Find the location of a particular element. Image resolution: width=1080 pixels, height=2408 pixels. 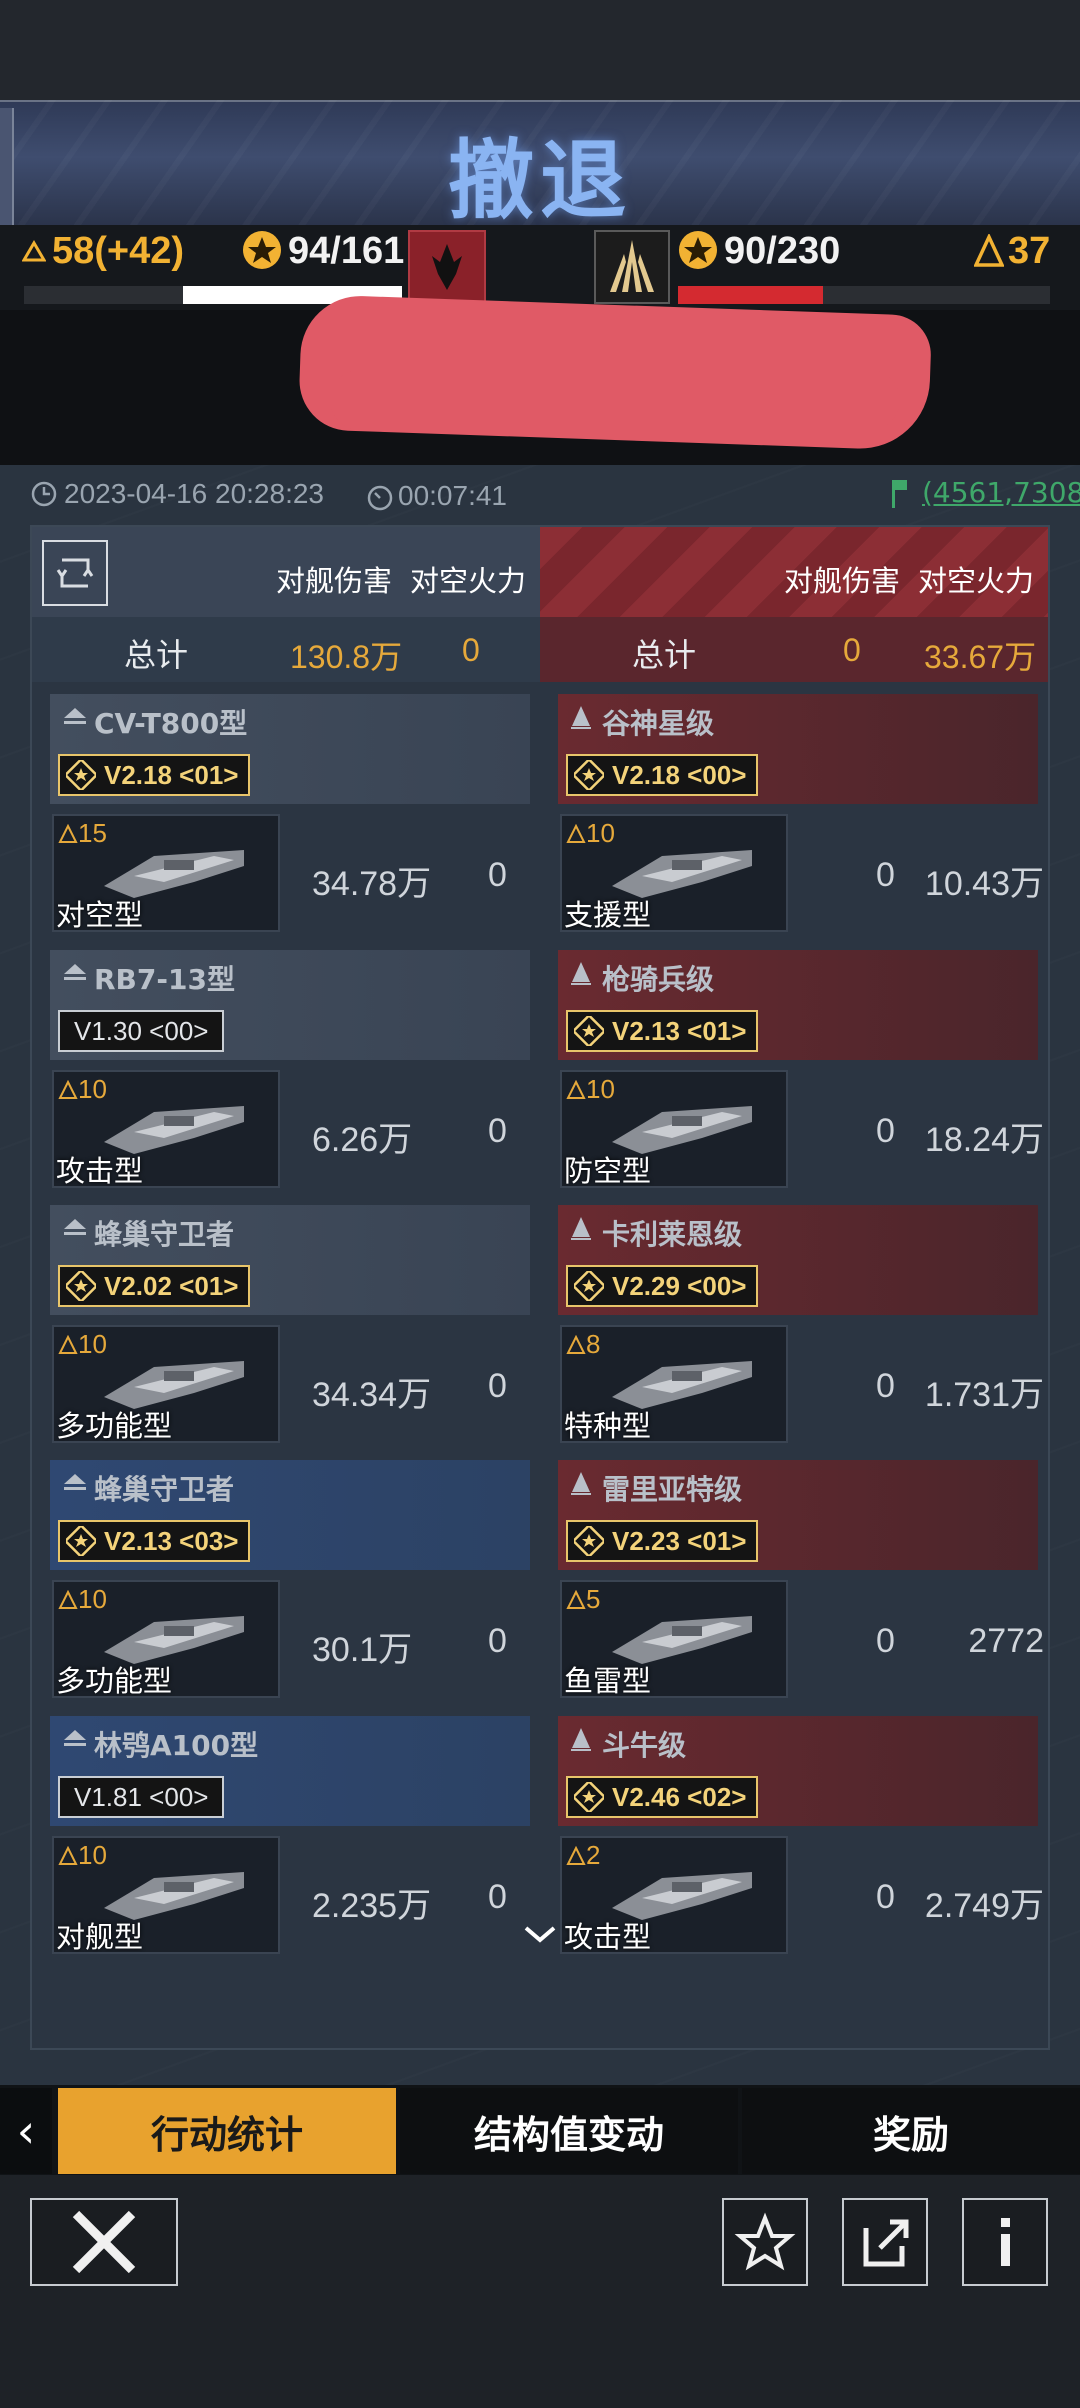

scroll-down-icon is located at coordinates (540, 1937).